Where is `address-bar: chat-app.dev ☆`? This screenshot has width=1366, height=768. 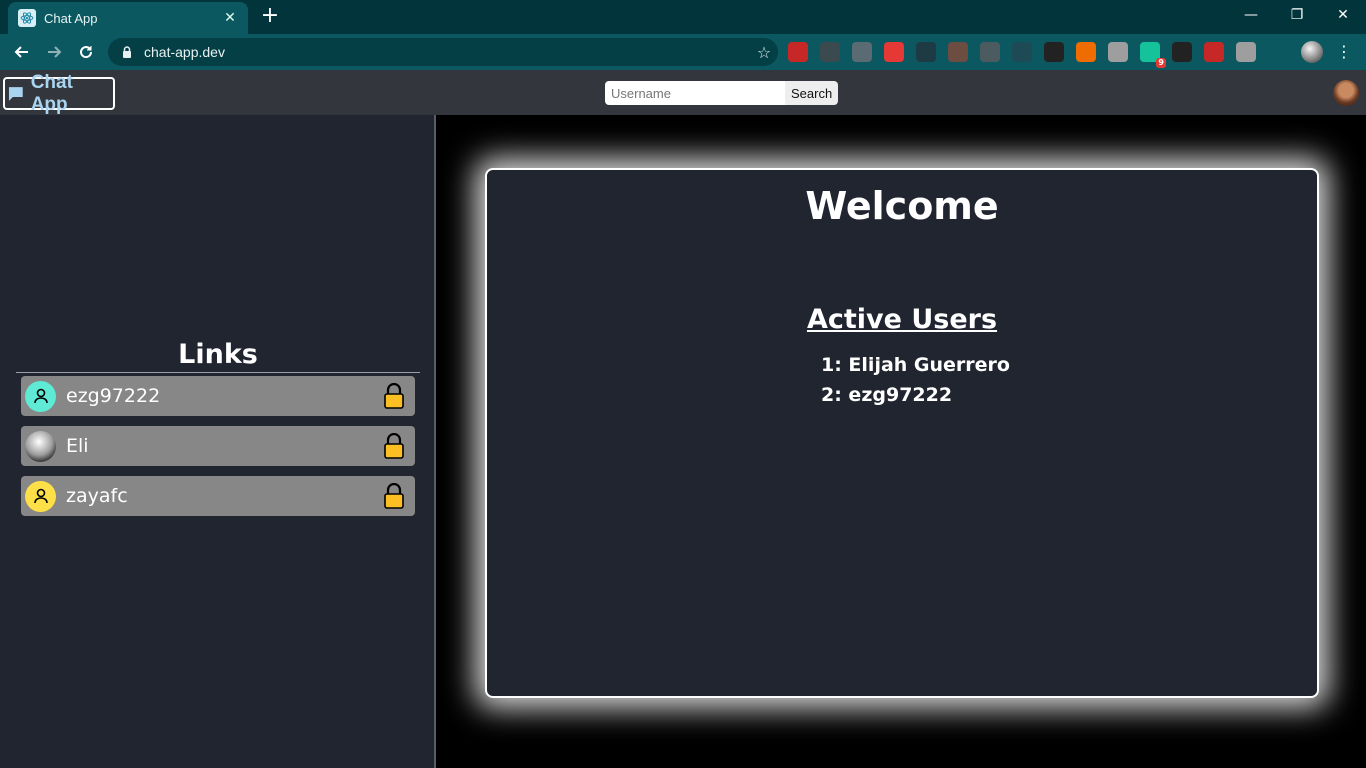
address-bar: chat-app.dev ☆ is located at coordinates (443, 52).